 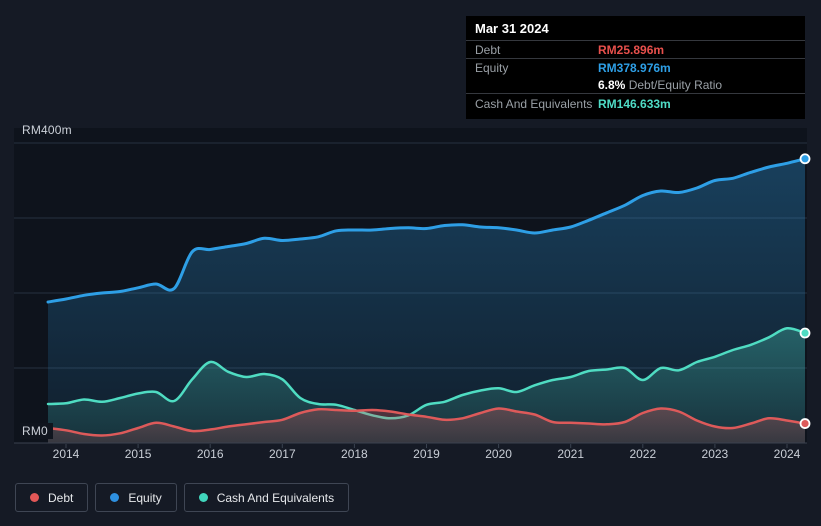 I want to click on cash-endpoint-marker, so click(x=805, y=333).